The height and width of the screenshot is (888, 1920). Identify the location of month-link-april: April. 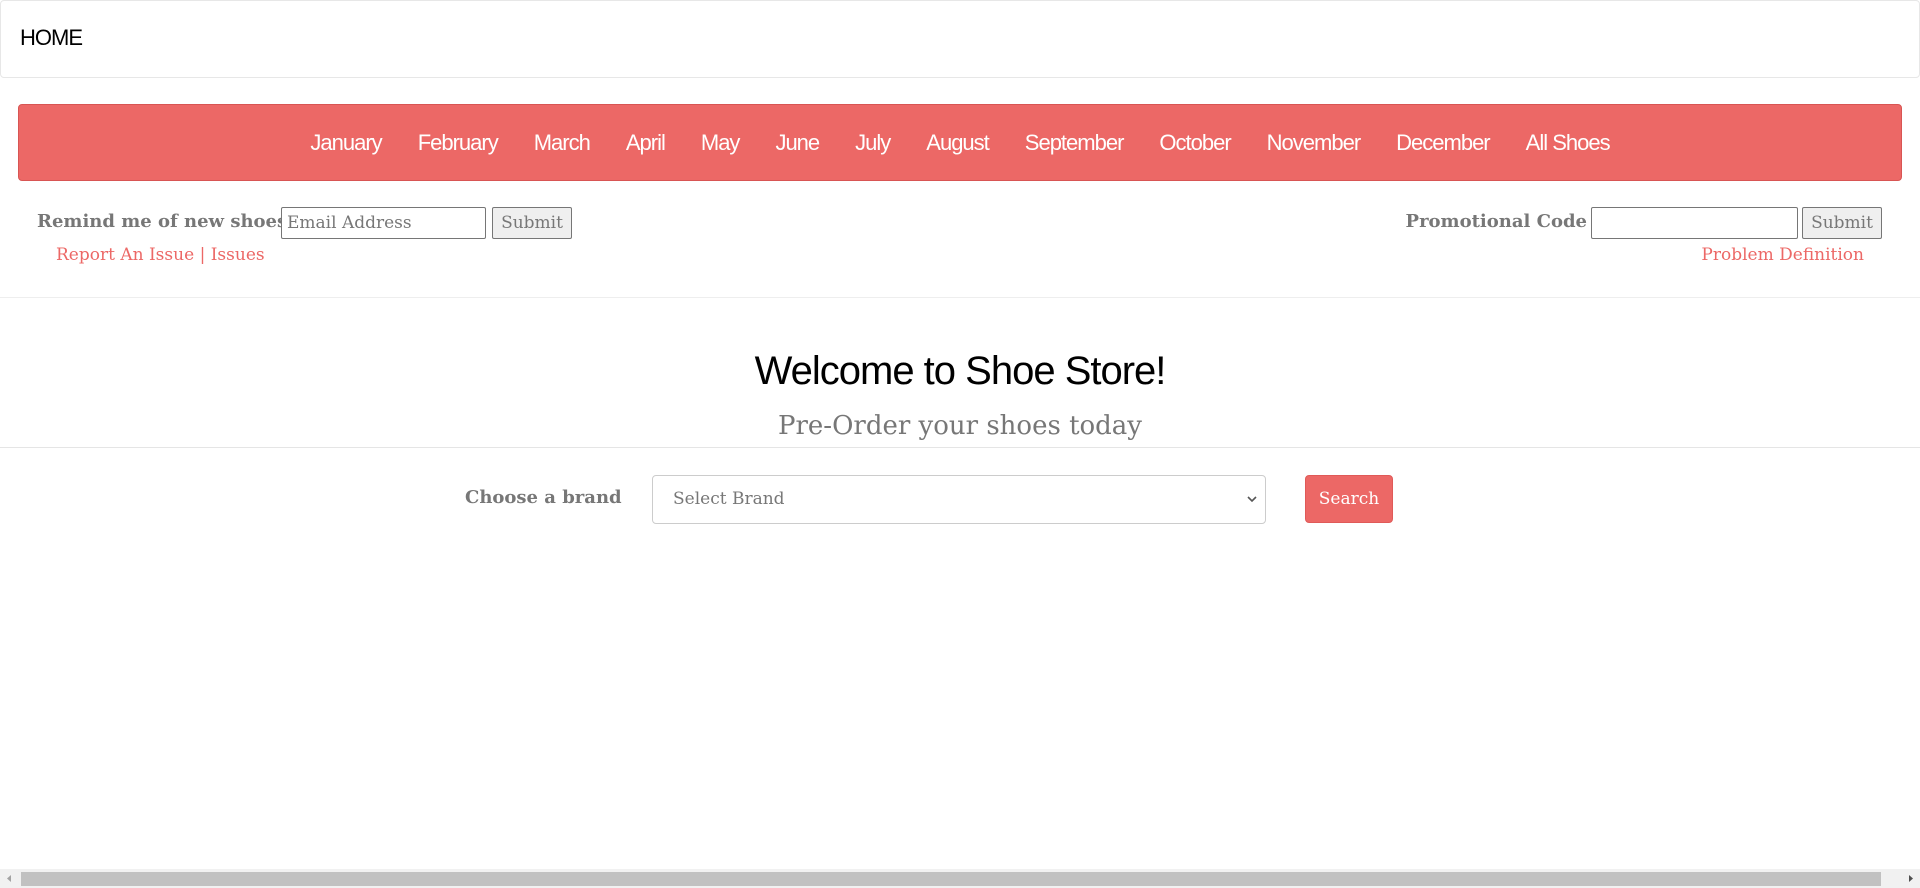
(646, 143).